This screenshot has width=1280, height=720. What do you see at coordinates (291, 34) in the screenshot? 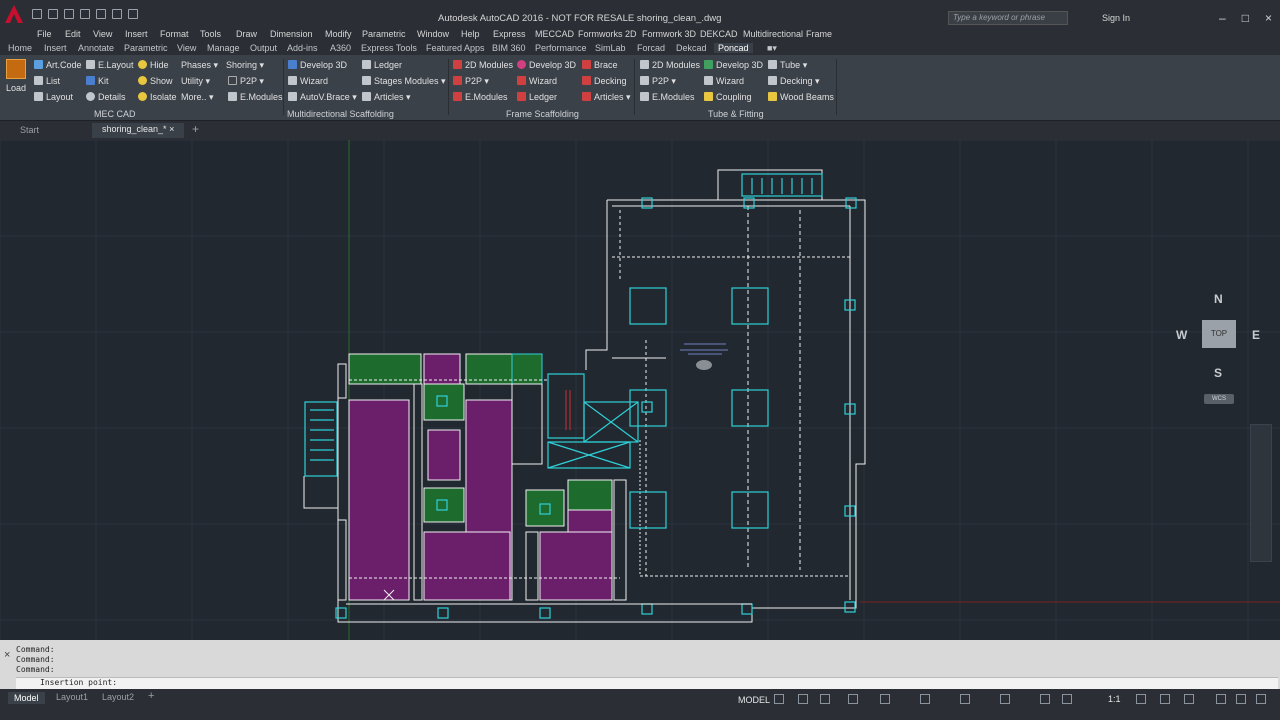
I see `menu-dimension: Dimension` at bounding box center [291, 34].